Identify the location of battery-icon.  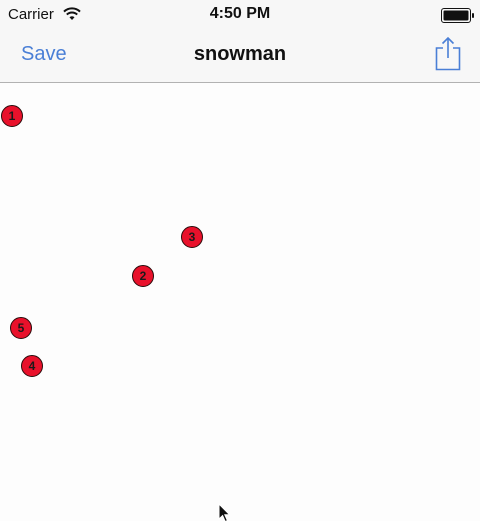
(457, 15).